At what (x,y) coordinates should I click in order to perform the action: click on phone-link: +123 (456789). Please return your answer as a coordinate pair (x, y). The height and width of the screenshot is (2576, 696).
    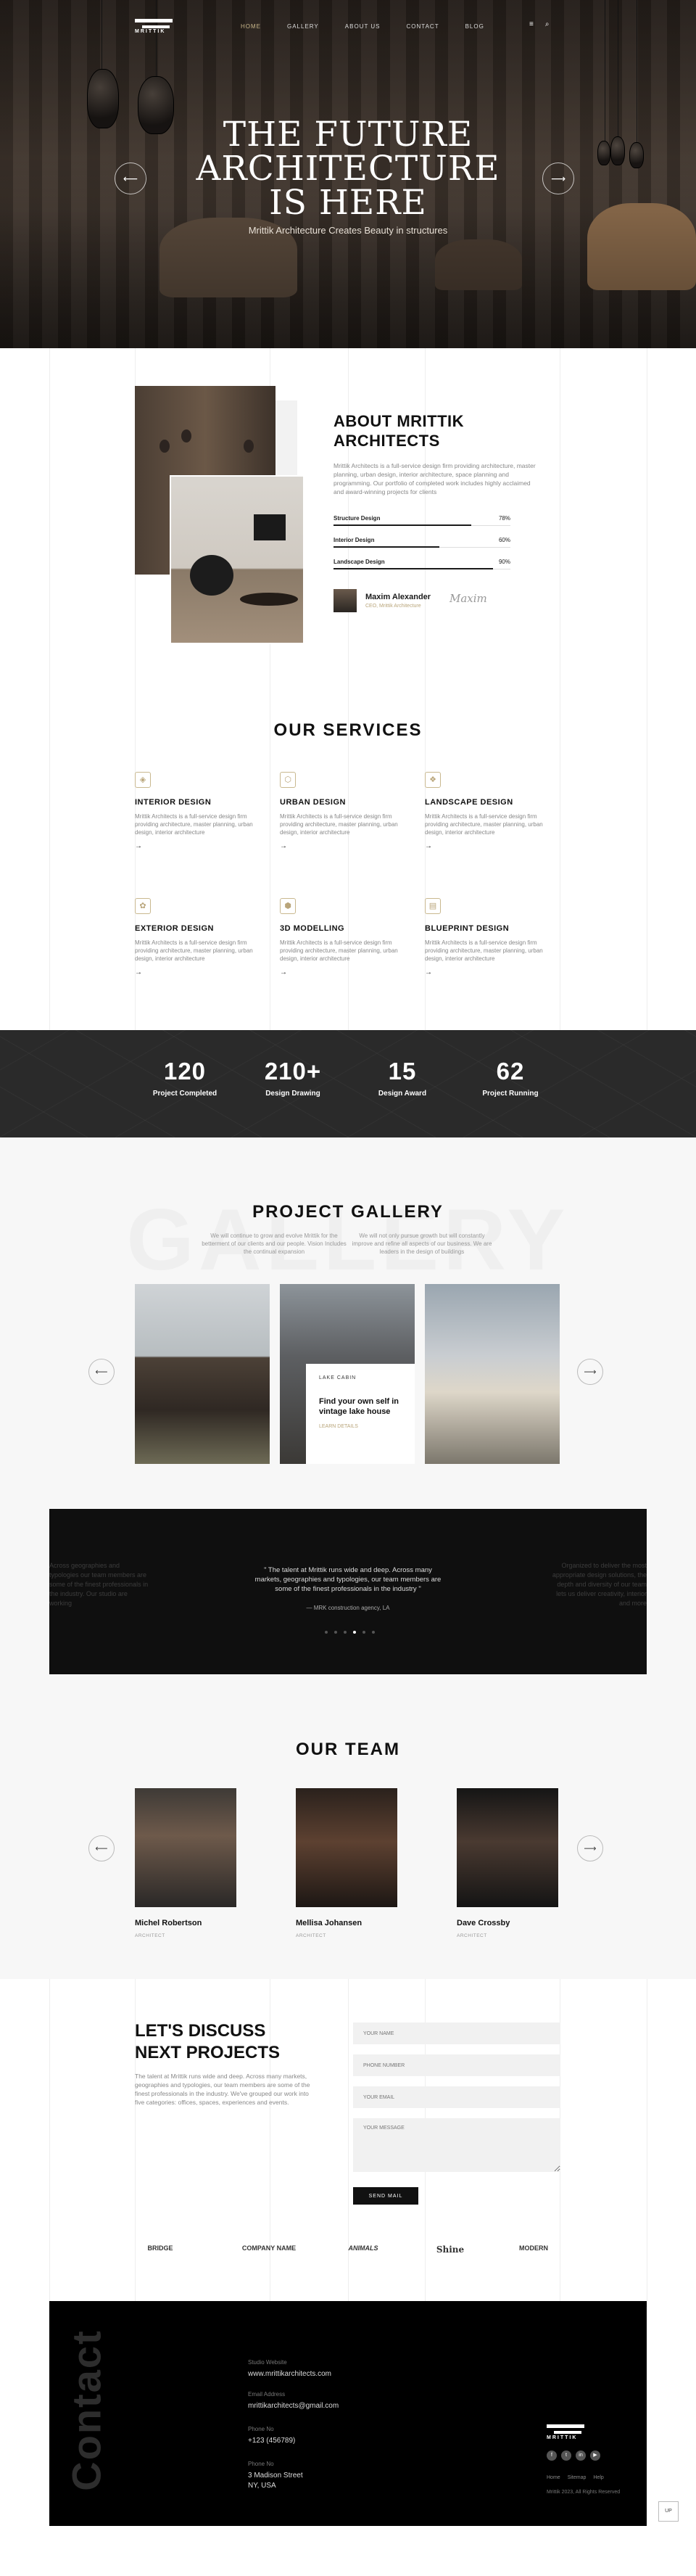
    Looking at the image, I should click on (272, 2441).